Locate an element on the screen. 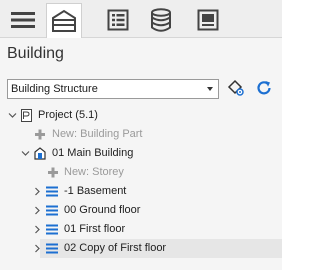 This screenshot has height=270, width=320. database-icon is located at coordinates (161, 19).